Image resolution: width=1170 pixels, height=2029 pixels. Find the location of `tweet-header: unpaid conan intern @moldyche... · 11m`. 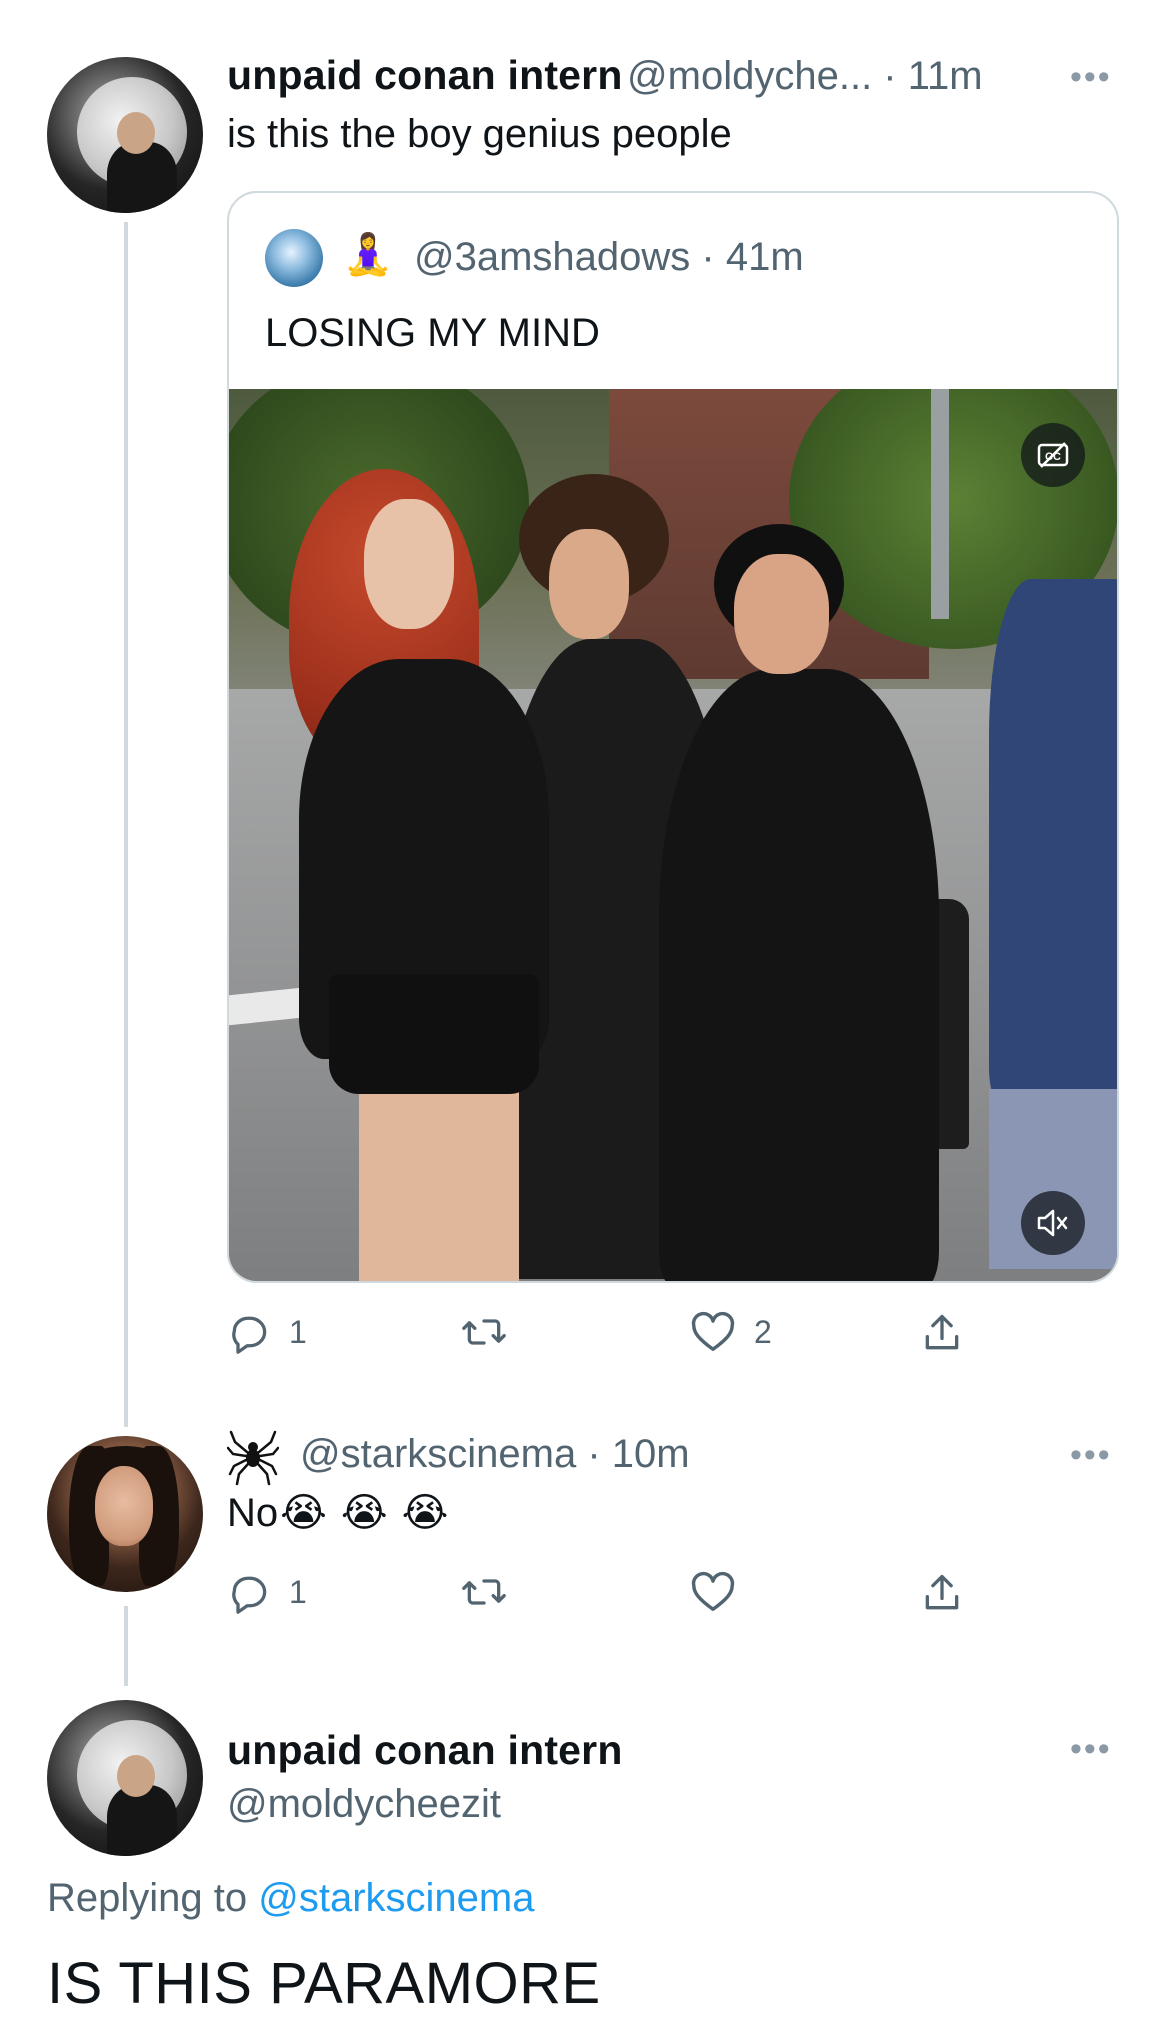

tweet-header: unpaid conan intern @moldyche... · 11m is located at coordinates (605, 75).